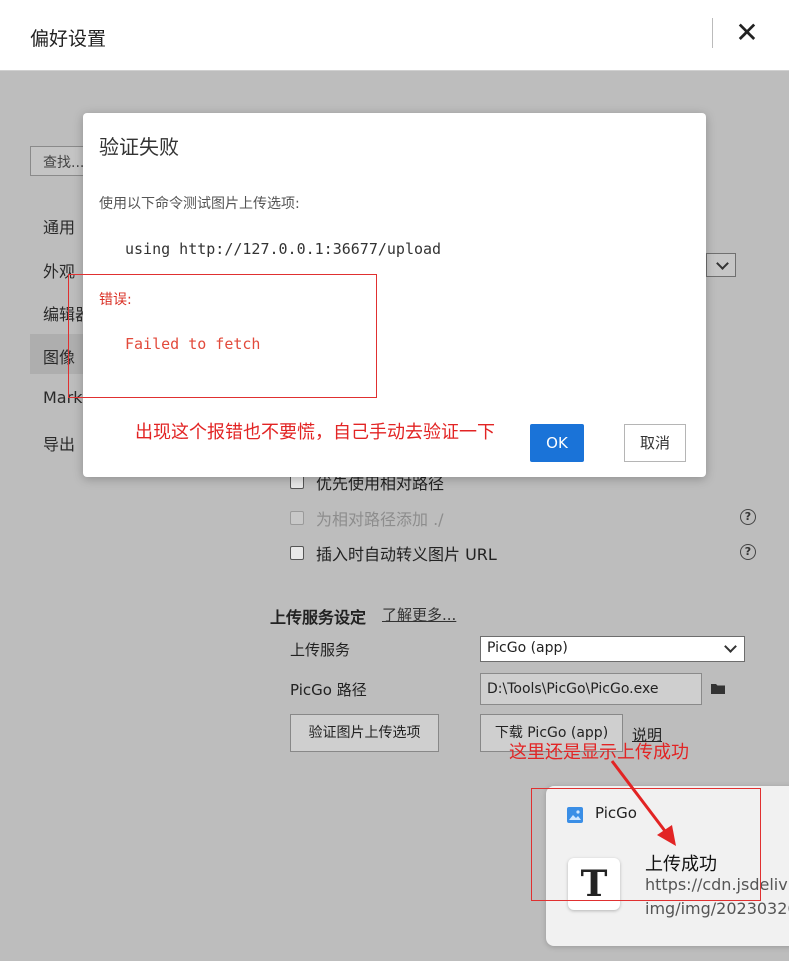 The image size is (789, 961). What do you see at coordinates (328, 690) in the screenshot?
I see `picgo-path-label: PicGo 路径` at bounding box center [328, 690].